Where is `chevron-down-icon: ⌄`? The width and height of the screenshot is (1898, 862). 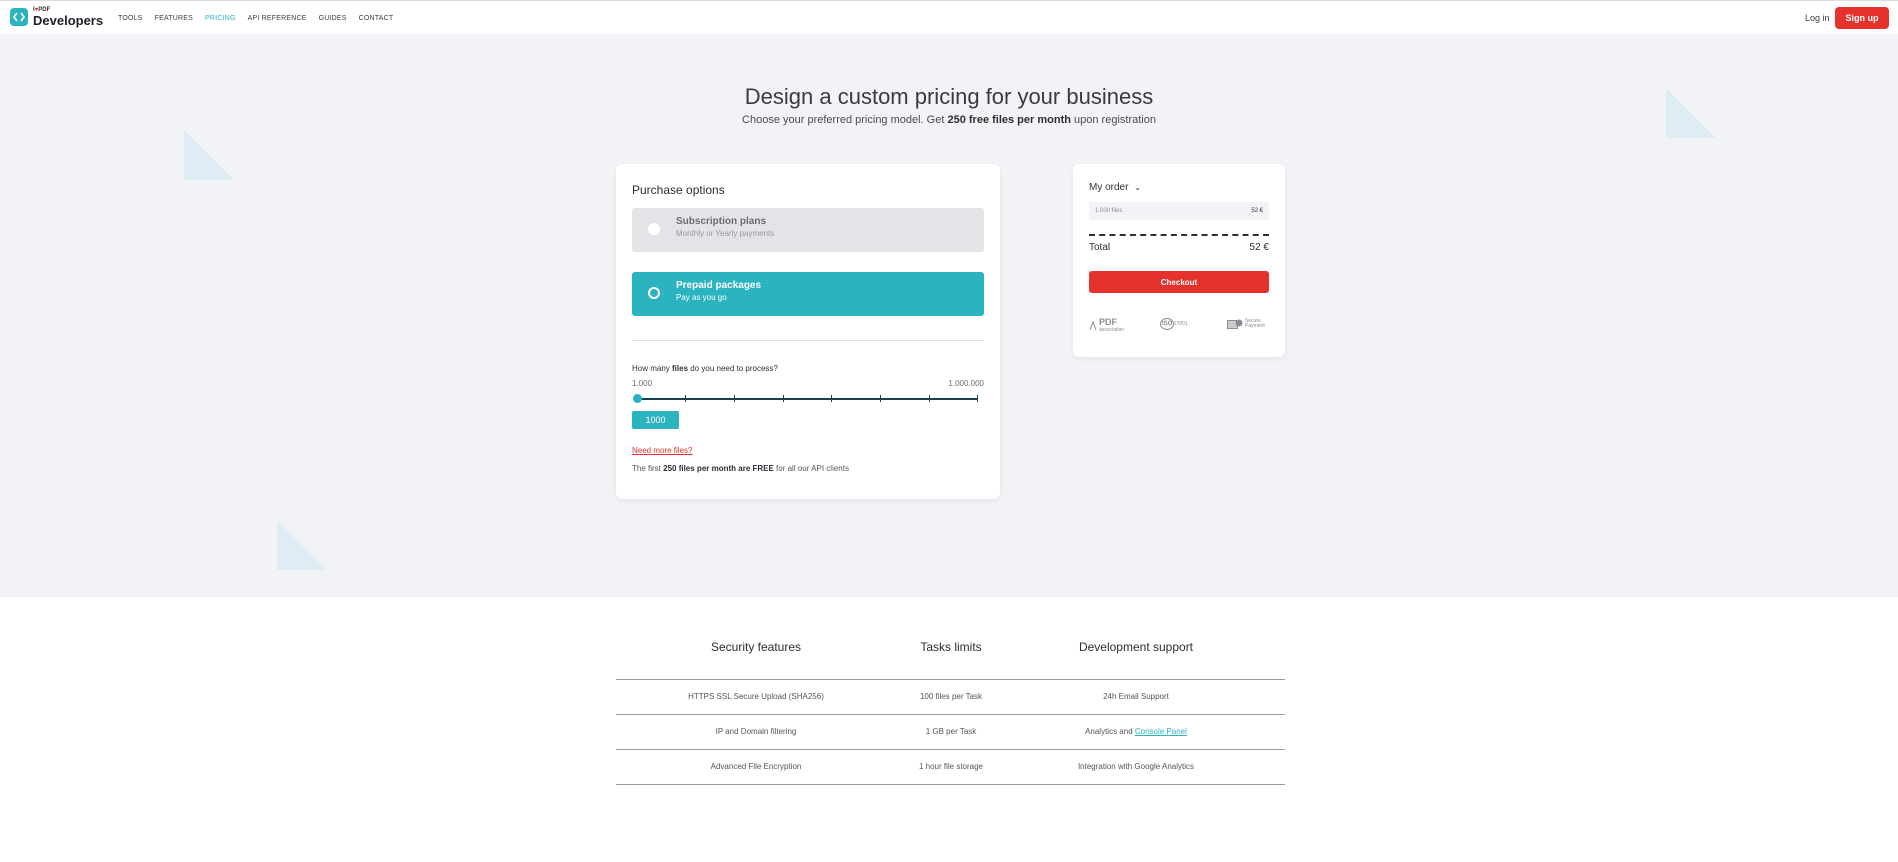
chevron-down-icon: ⌄ is located at coordinates (1137, 187).